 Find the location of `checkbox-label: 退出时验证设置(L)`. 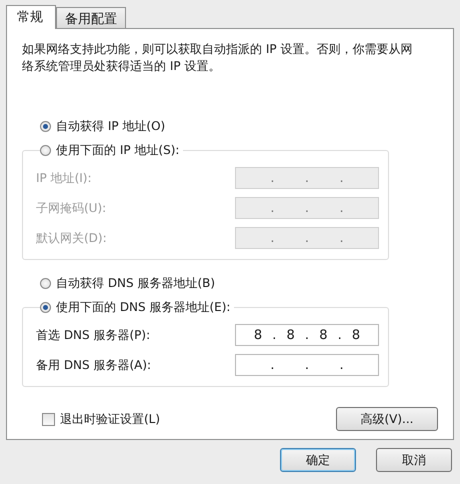

checkbox-label: 退出时验证设置(L) is located at coordinates (110, 419).